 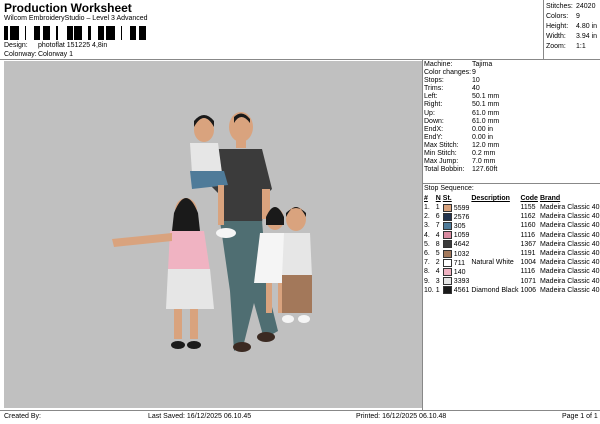 I want to click on table-header-row: # N St. Description Code Brand, so click(x=512, y=198).